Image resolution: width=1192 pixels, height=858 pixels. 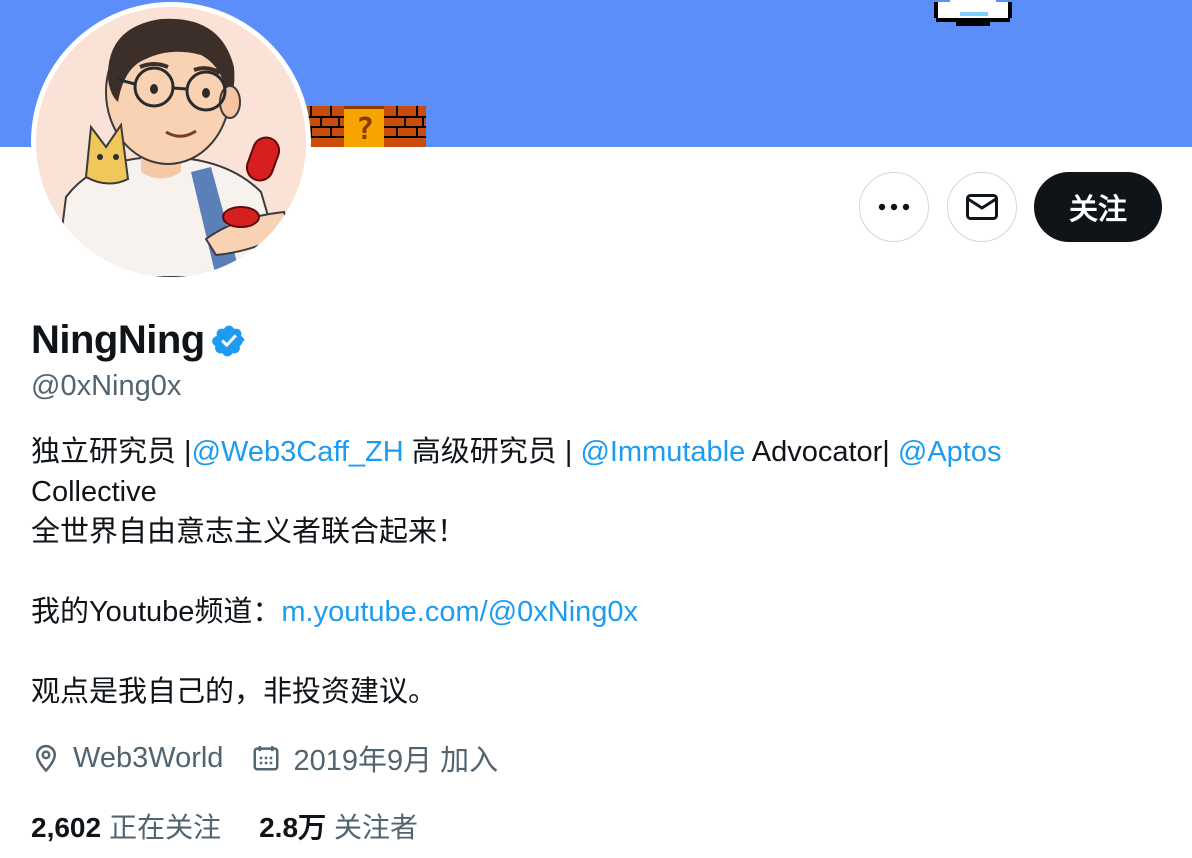 I want to click on followers-link: 2.8万 关注者, so click(x=338, y=826).